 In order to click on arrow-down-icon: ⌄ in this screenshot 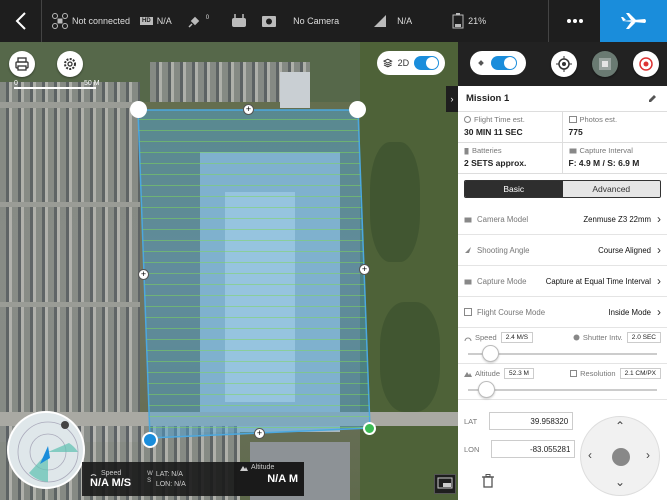, I will do `click(620, 482)`.